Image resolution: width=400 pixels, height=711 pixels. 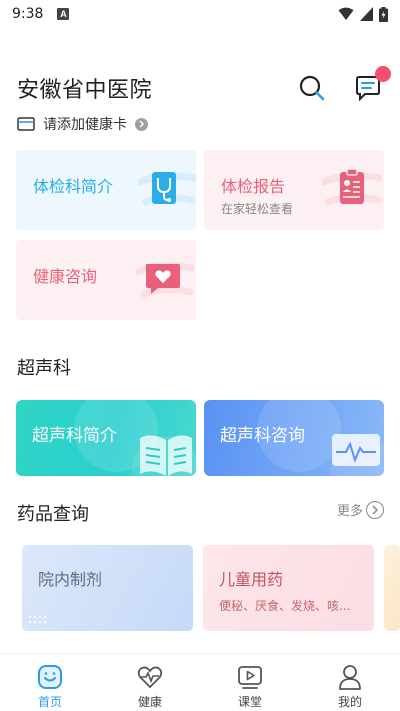 What do you see at coordinates (344, 84) in the screenshot?
I see `header-actions` at bounding box center [344, 84].